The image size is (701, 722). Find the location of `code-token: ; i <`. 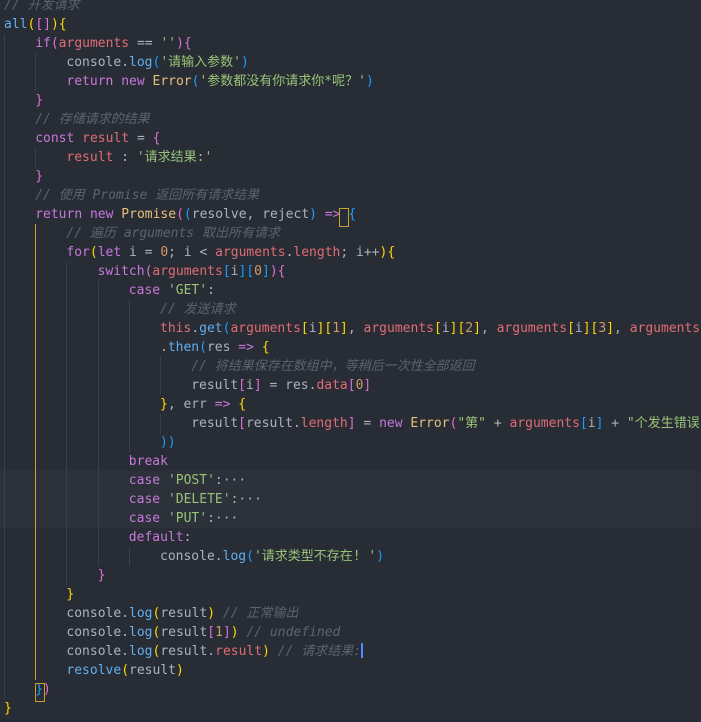

code-token: ; i < is located at coordinates (192, 252).